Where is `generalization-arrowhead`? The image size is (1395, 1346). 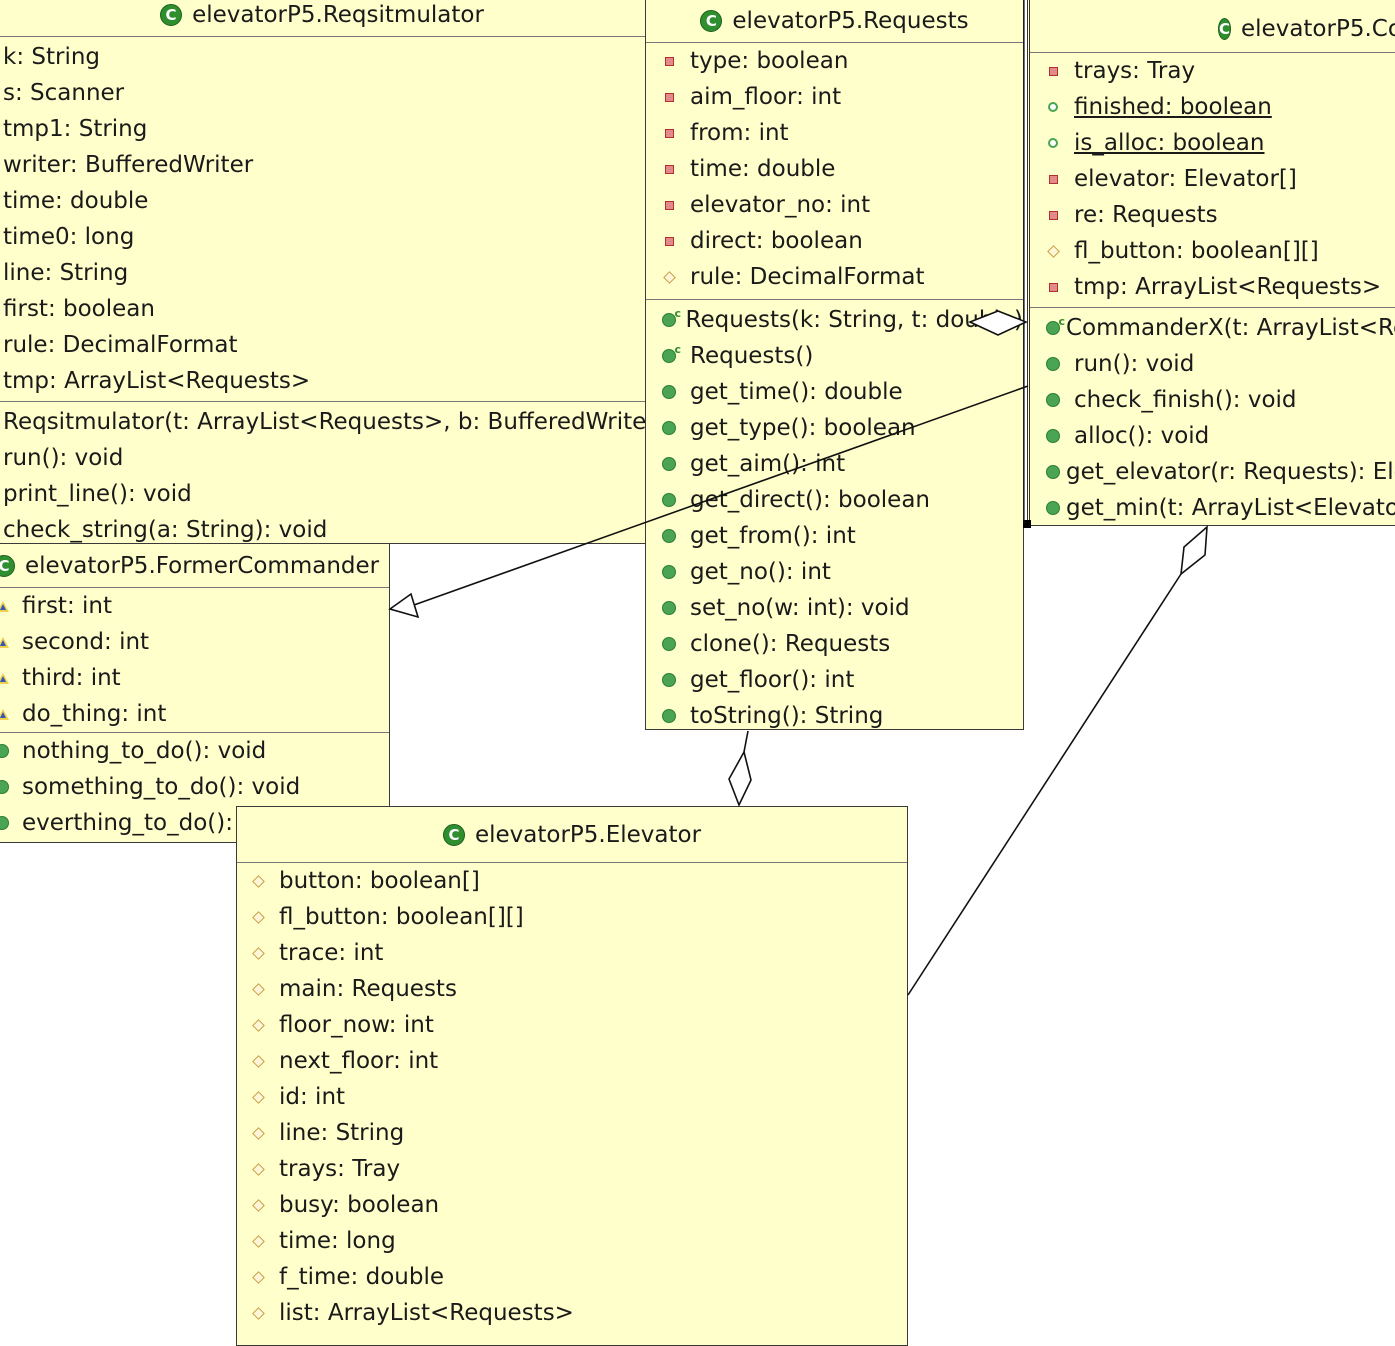 generalization-arrowhead is located at coordinates (404, 605).